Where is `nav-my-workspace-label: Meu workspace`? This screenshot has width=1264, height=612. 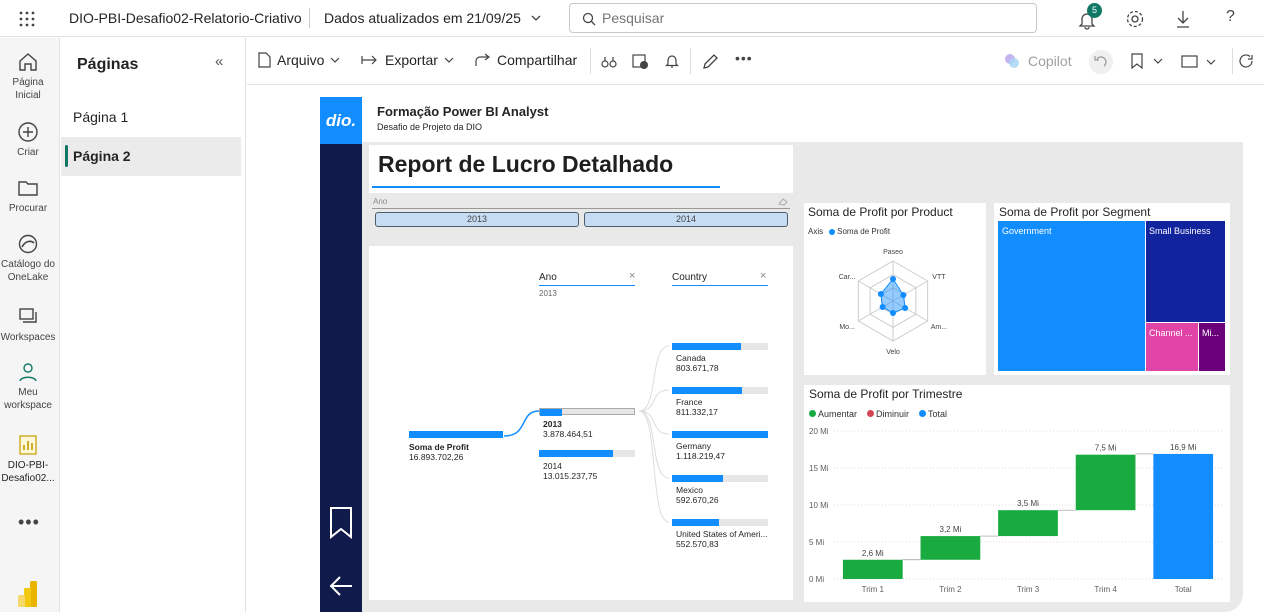
nav-my-workspace-label: Meu workspace is located at coordinates (28, 399).